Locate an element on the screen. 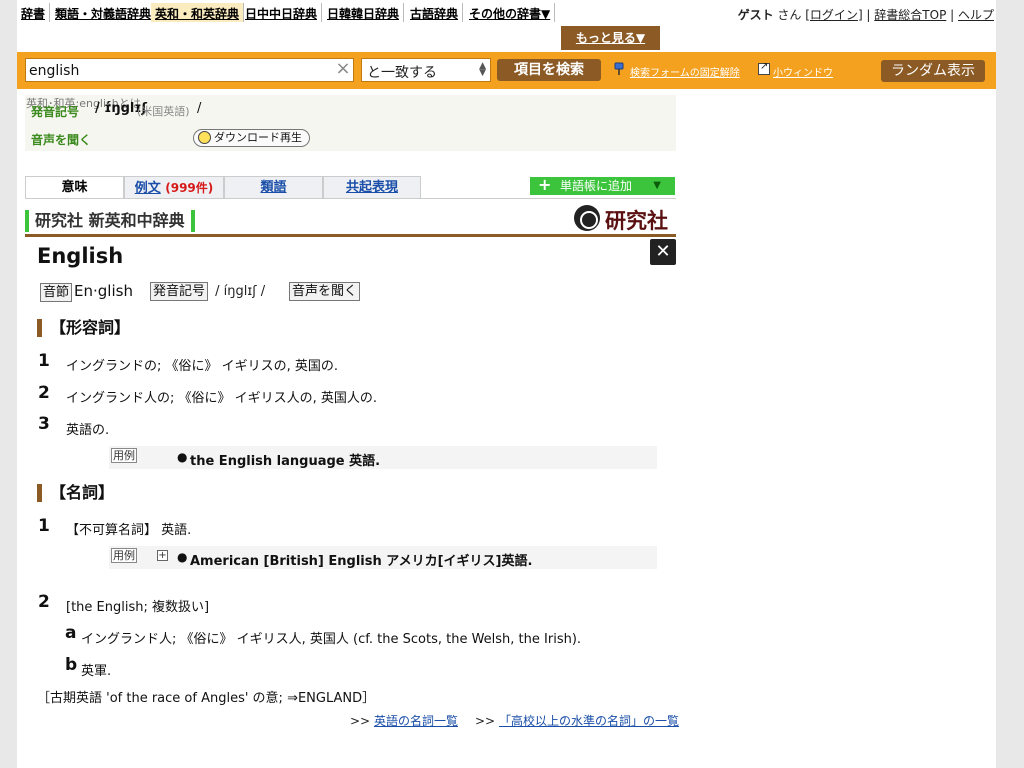  noun-def-1: 【不可算名詞】 英語. is located at coordinates (129, 530).